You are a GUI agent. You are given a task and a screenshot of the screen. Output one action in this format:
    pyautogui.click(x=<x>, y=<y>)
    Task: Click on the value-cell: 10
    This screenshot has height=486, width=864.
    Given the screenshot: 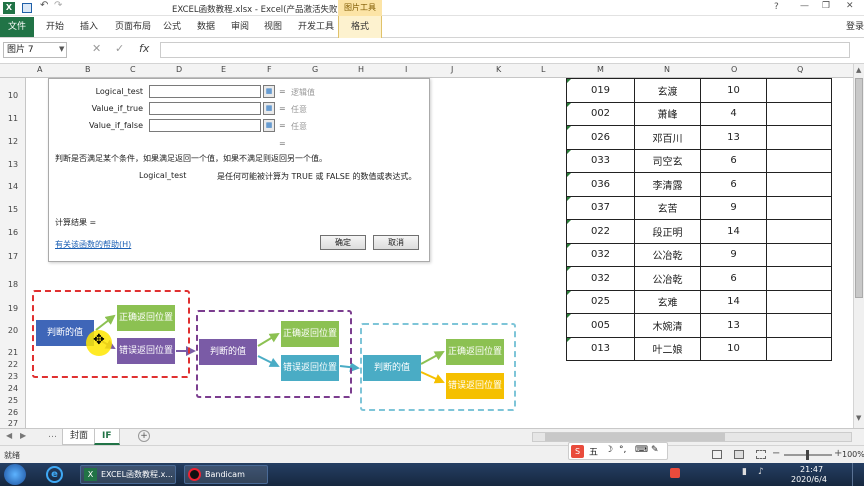 What is the action you would take?
    pyautogui.click(x=733, y=90)
    